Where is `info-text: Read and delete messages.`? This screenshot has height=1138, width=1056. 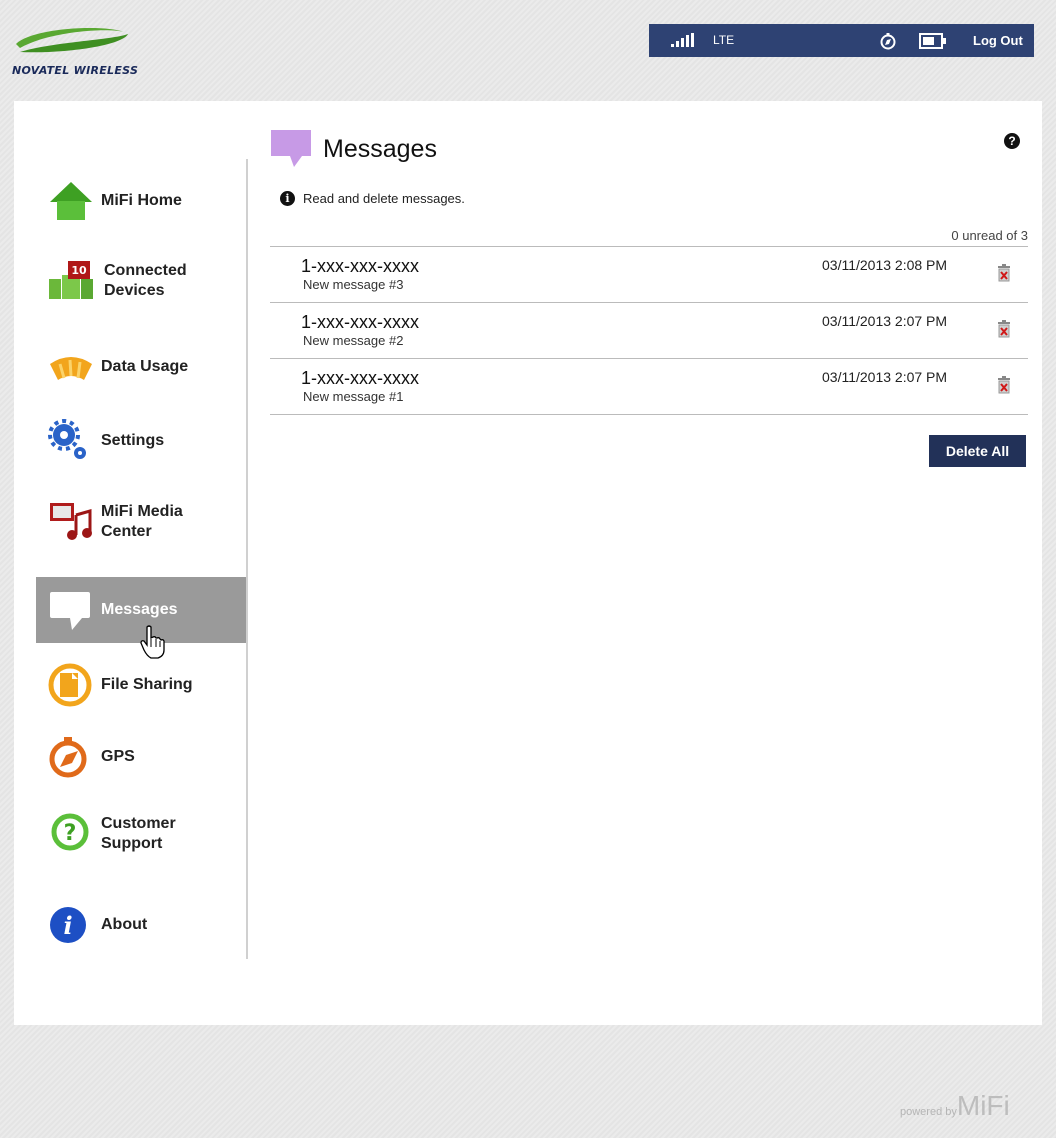 info-text: Read and delete messages. is located at coordinates (384, 198).